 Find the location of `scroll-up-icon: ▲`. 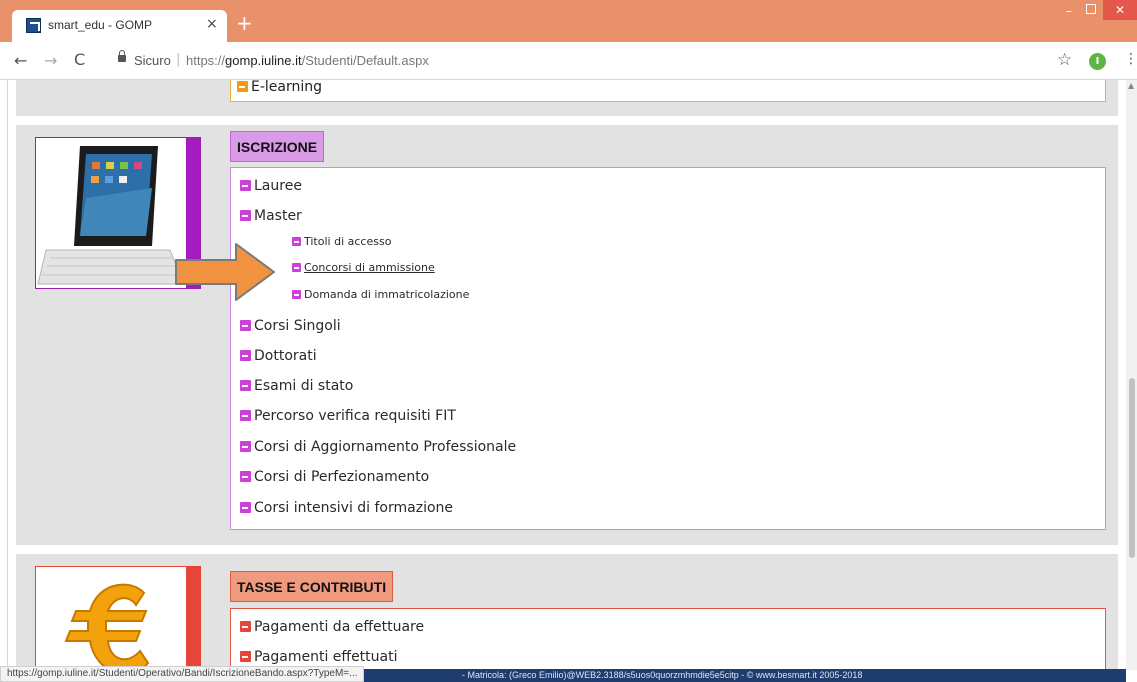

scroll-up-icon: ▲ is located at coordinates (1131, 85).